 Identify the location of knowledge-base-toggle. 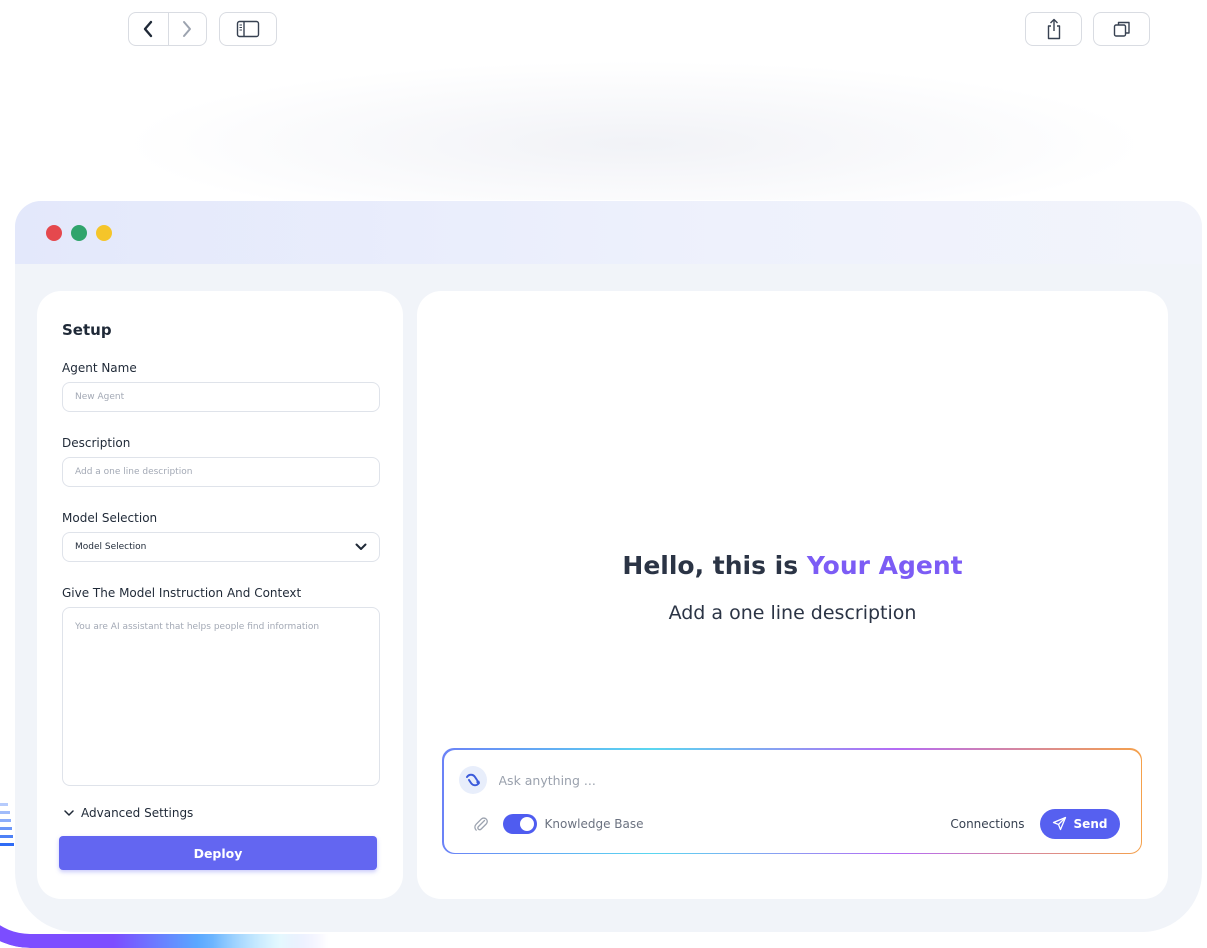
(519, 823).